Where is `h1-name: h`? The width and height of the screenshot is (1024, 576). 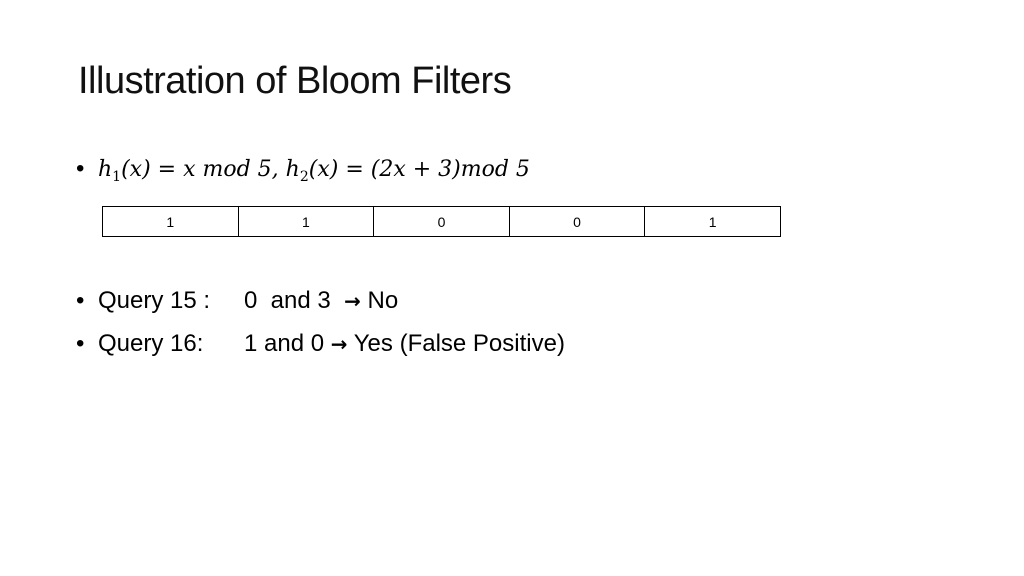
h1-name: h is located at coordinates (105, 169).